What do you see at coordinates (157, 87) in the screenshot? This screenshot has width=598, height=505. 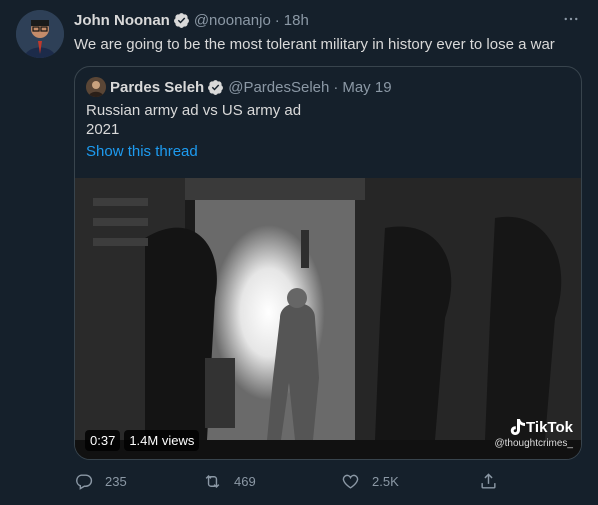 I see `quote-display-name: Pardes Seleh` at bounding box center [157, 87].